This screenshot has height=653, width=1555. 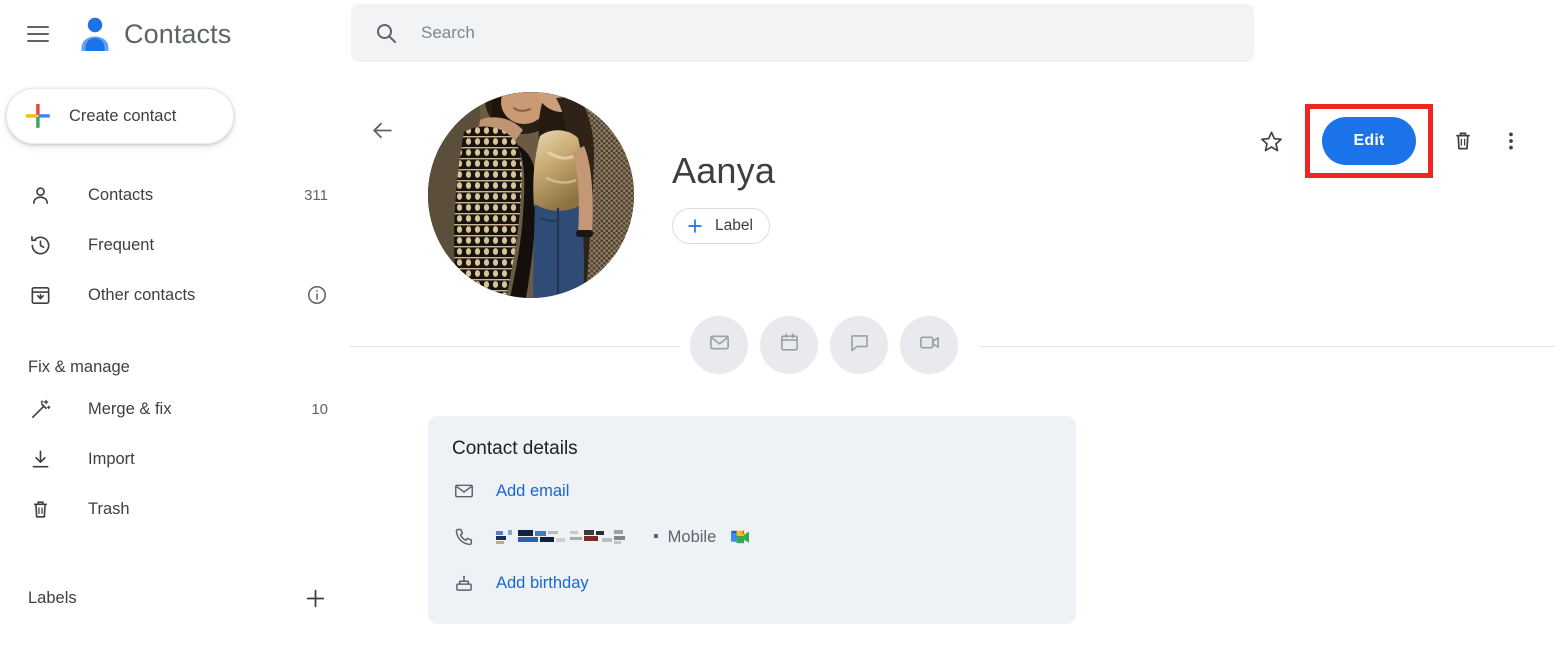 What do you see at coordinates (40, 195) in the screenshot?
I see `person-icon` at bounding box center [40, 195].